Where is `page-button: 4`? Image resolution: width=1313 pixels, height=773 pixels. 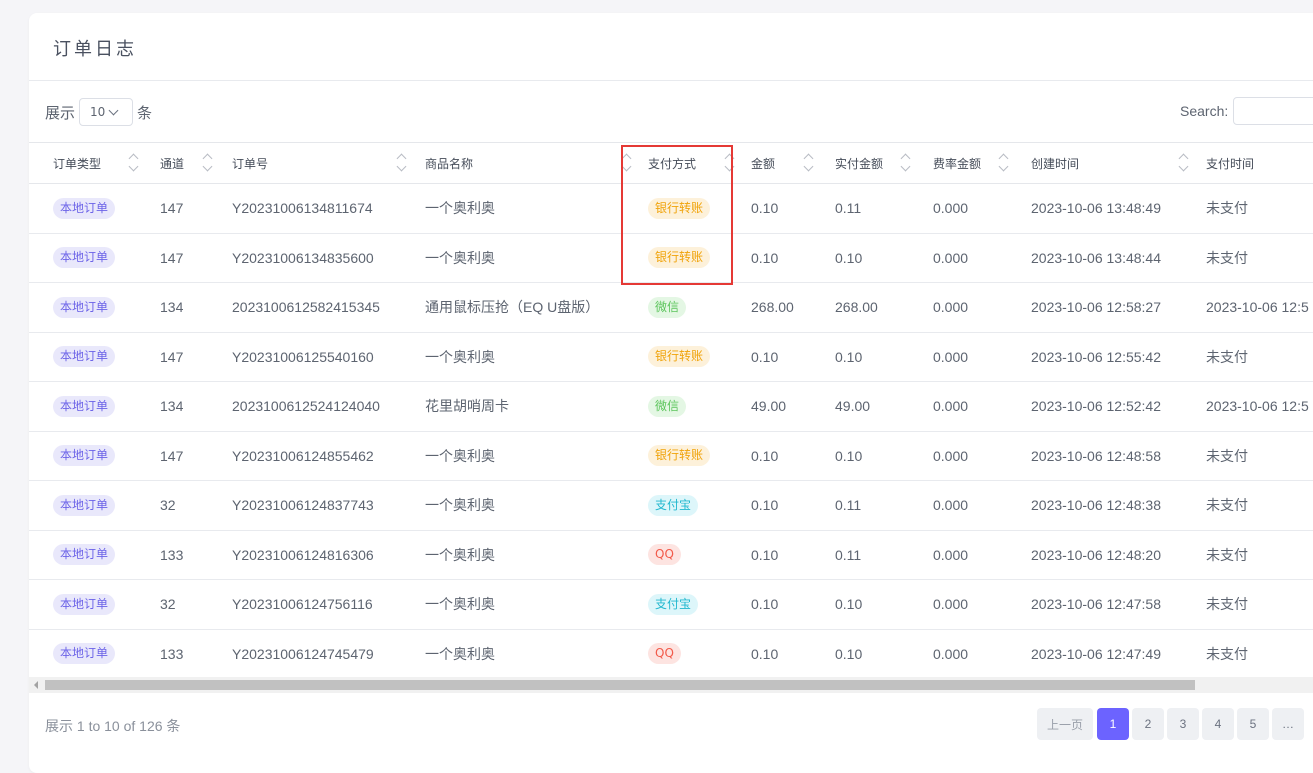 page-button: 4 is located at coordinates (1218, 724).